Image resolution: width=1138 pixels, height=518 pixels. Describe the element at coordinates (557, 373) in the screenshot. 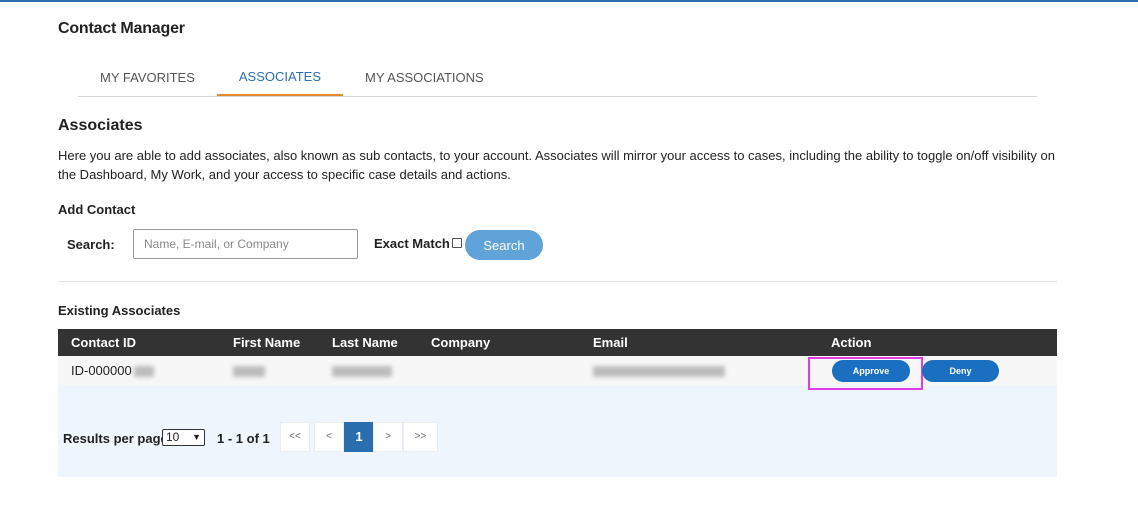

I see `table-row: ID-000000 Approve Deny` at that location.